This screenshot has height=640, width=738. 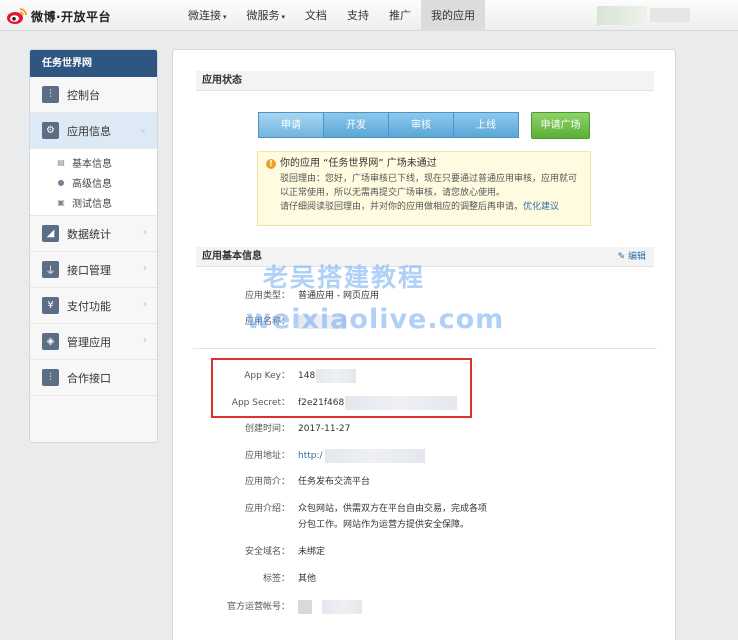 I want to click on nav-docs: 文档, so click(x=316, y=15).